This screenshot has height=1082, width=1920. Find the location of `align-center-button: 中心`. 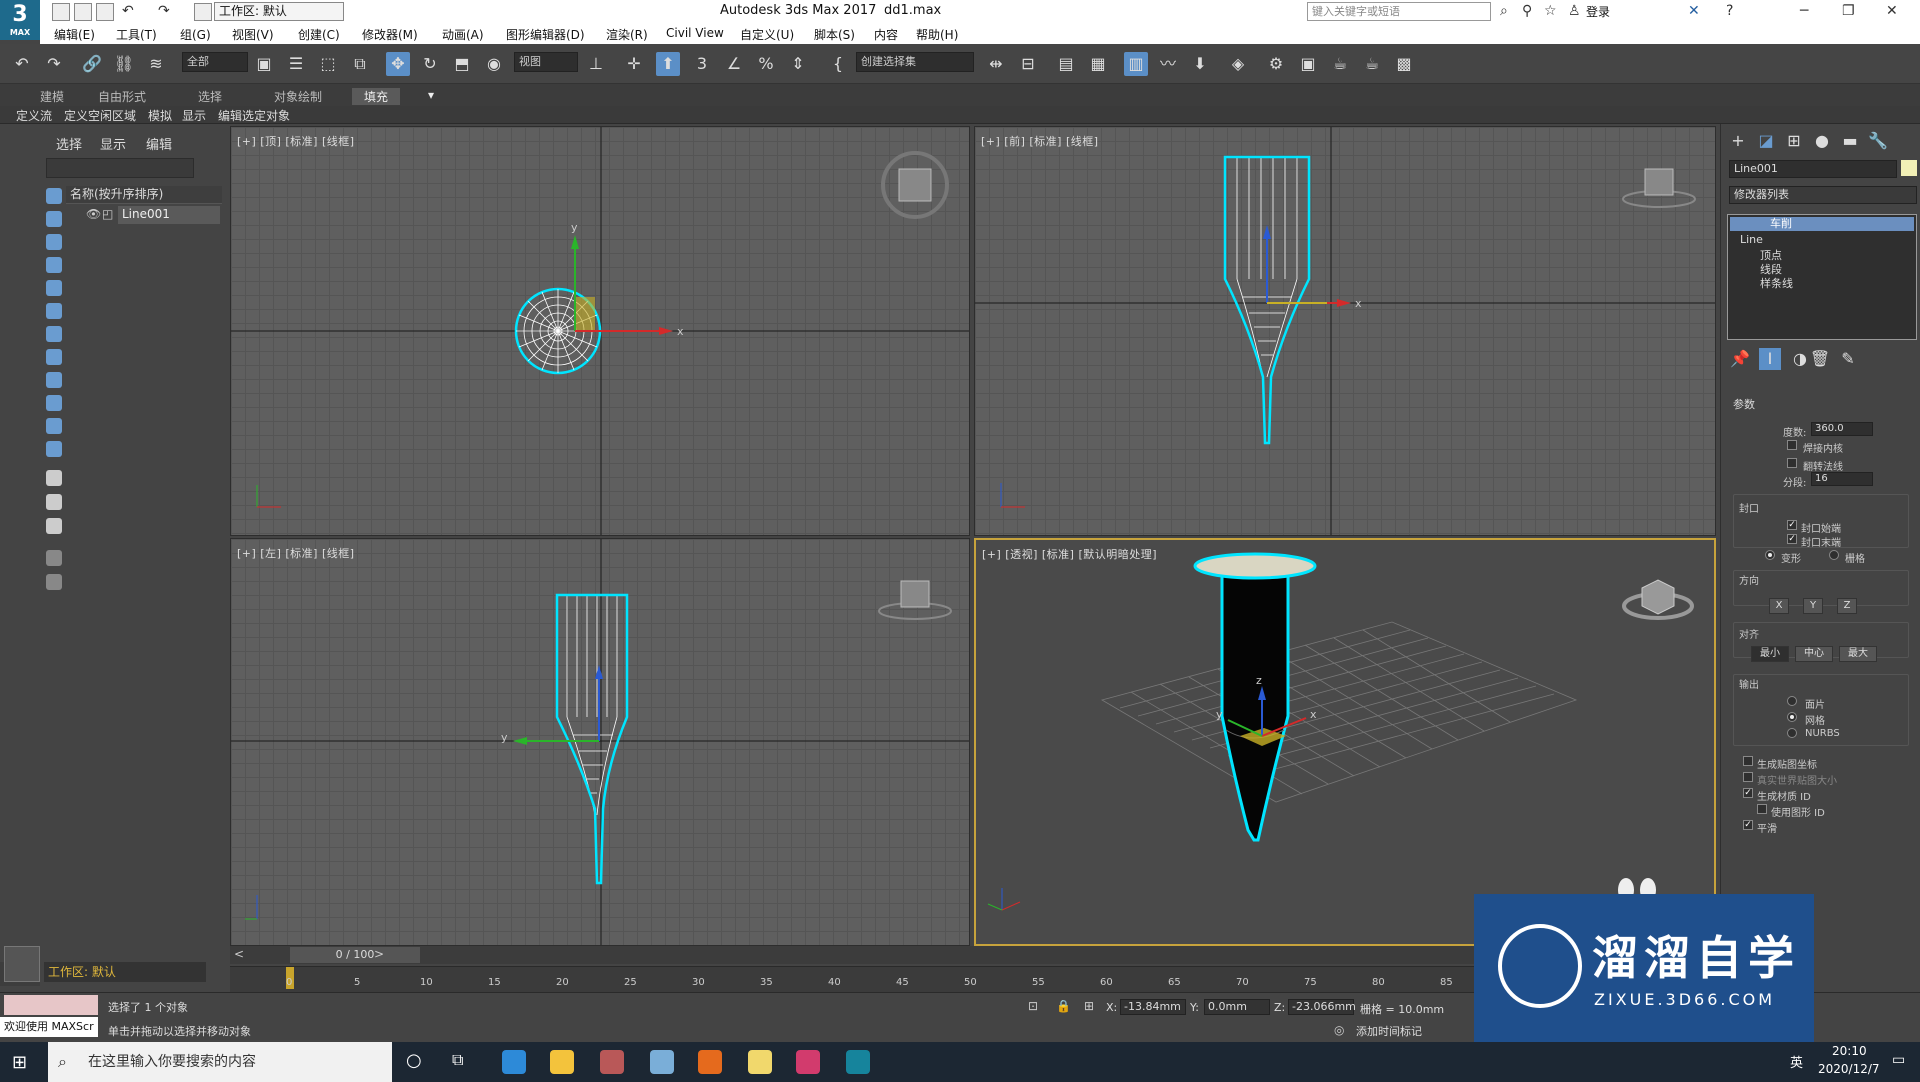

align-center-button: 中心 is located at coordinates (1814, 654).